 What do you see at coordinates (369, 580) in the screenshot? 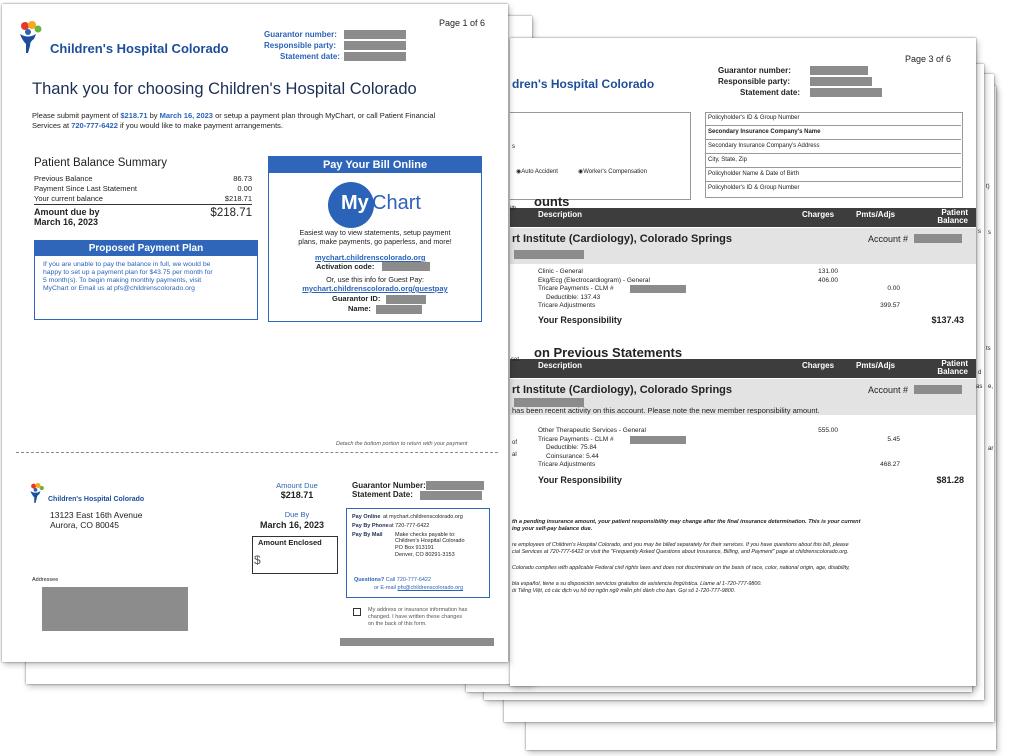
I see `questions-label: Questions?` at bounding box center [369, 580].